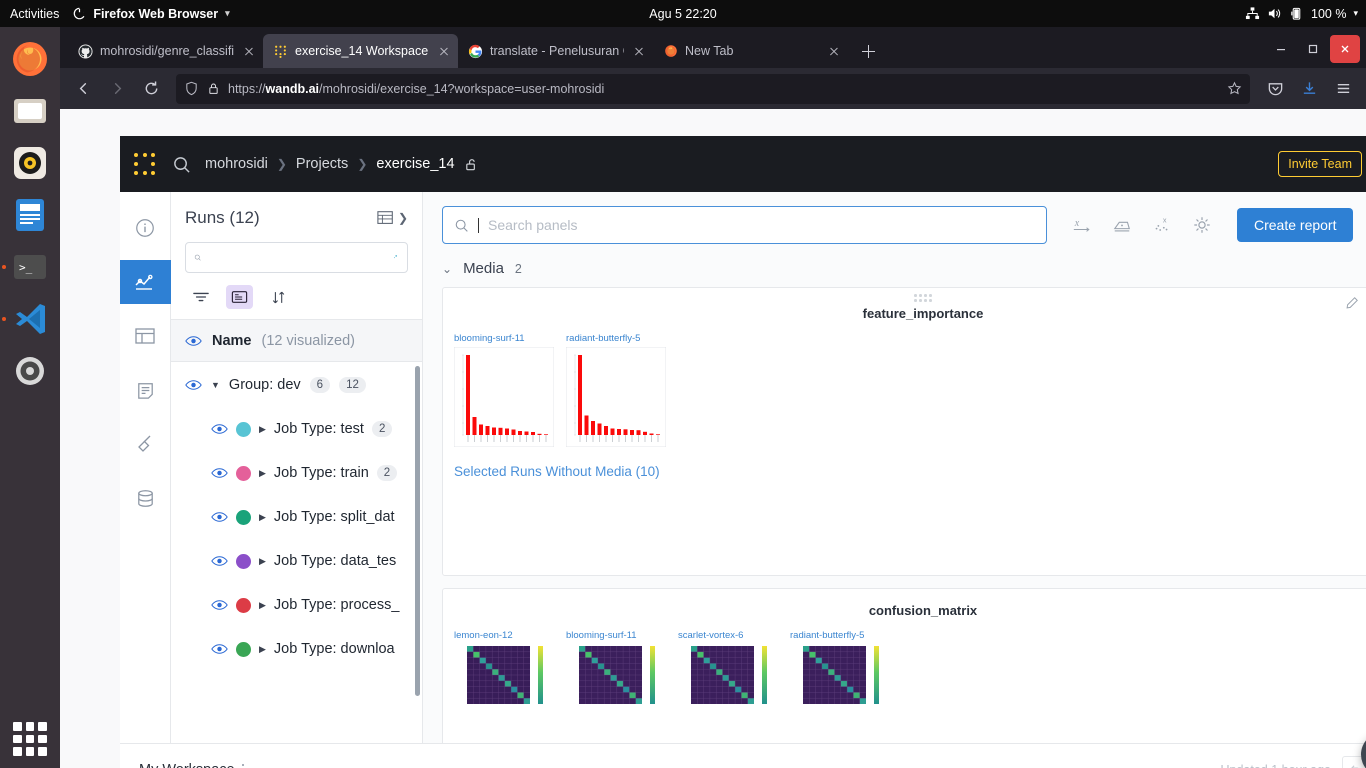  Describe the element at coordinates (447, 269) in the screenshot. I see `chevron-down-icon: ⌄` at that location.